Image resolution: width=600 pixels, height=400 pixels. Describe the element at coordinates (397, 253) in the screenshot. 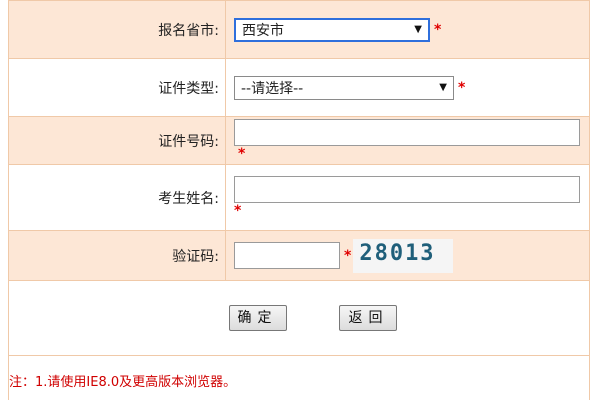

I see `captcha-image-text: 28013` at that location.